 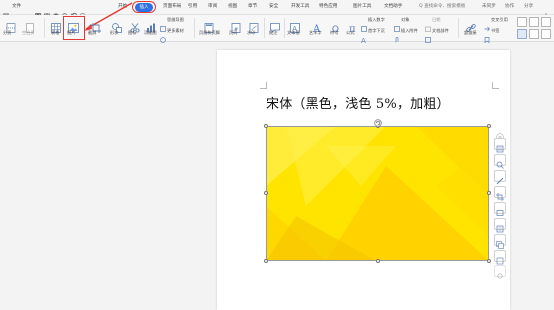 What do you see at coordinates (489, 261) in the screenshot?
I see `resize-handle-bottom-right` at bounding box center [489, 261].